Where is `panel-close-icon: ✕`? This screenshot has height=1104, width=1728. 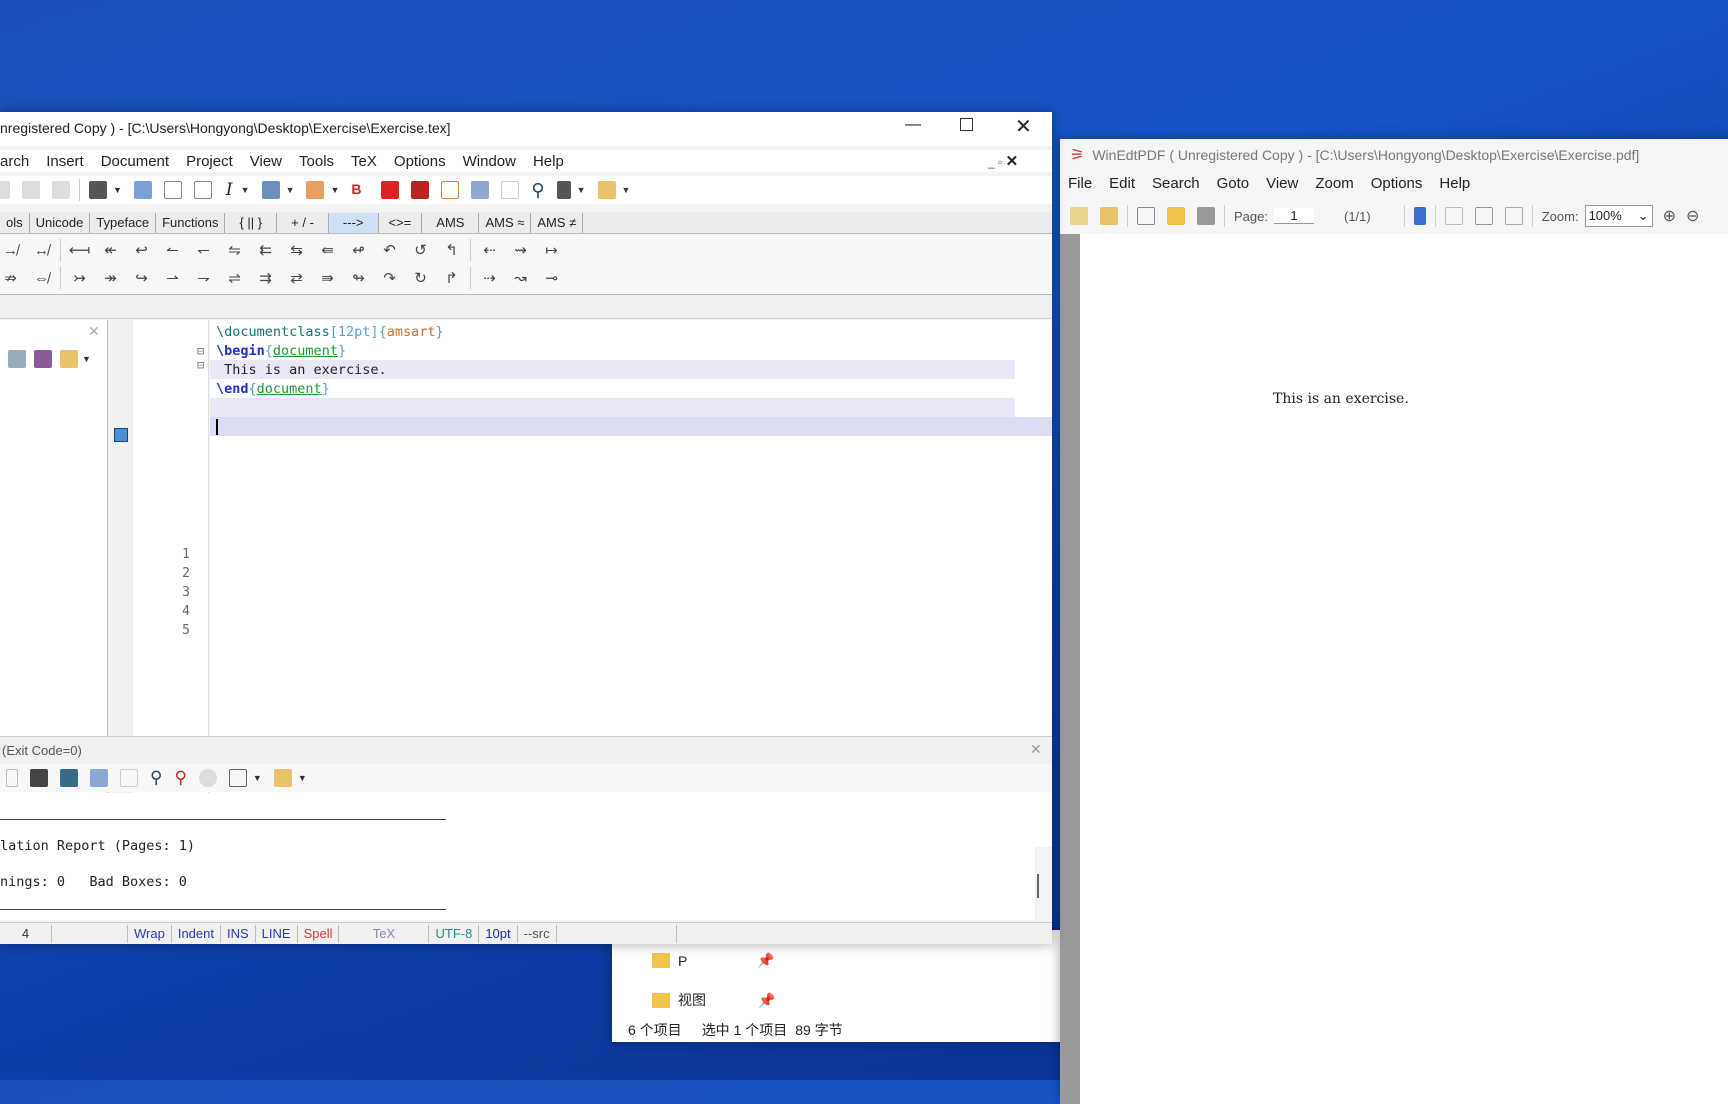 panel-close-icon: ✕ is located at coordinates (94, 331).